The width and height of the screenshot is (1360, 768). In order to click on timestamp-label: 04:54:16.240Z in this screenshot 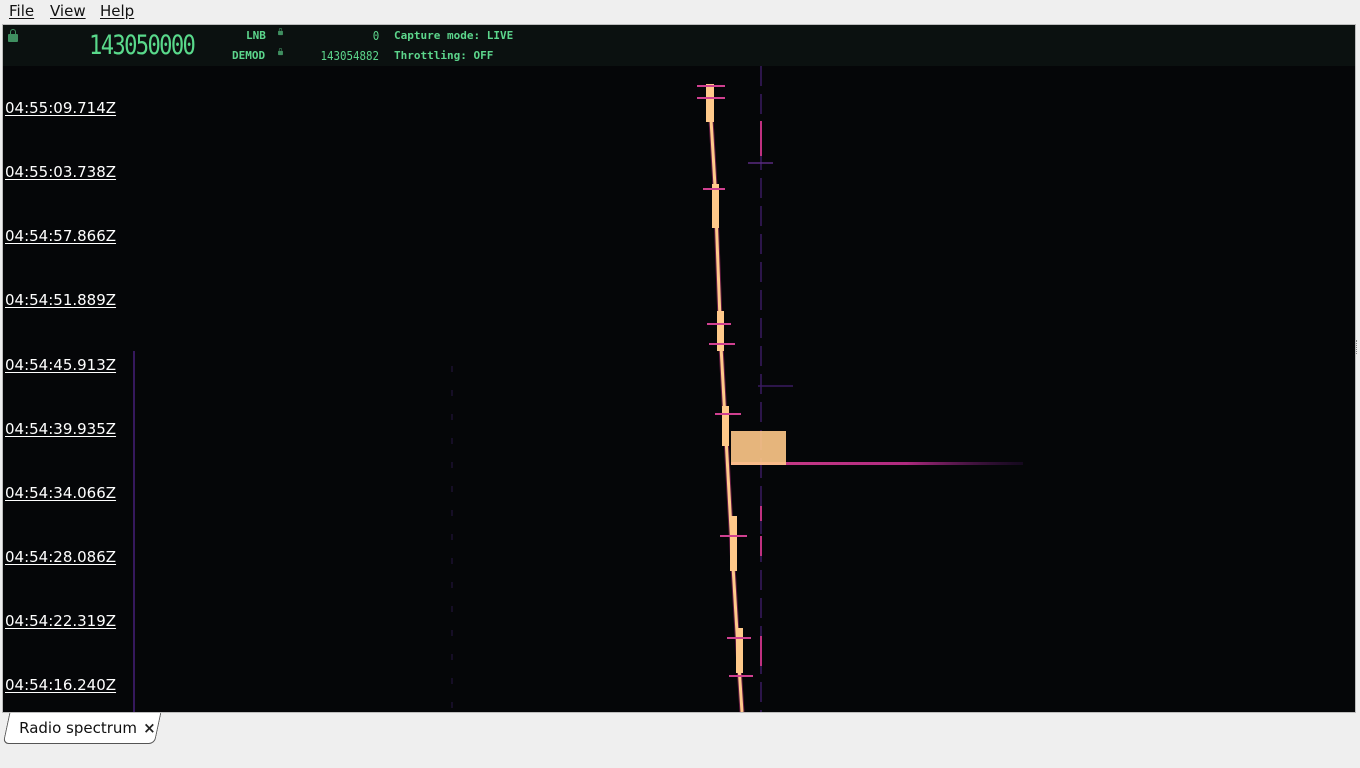, I will do `click(60, 685)`.